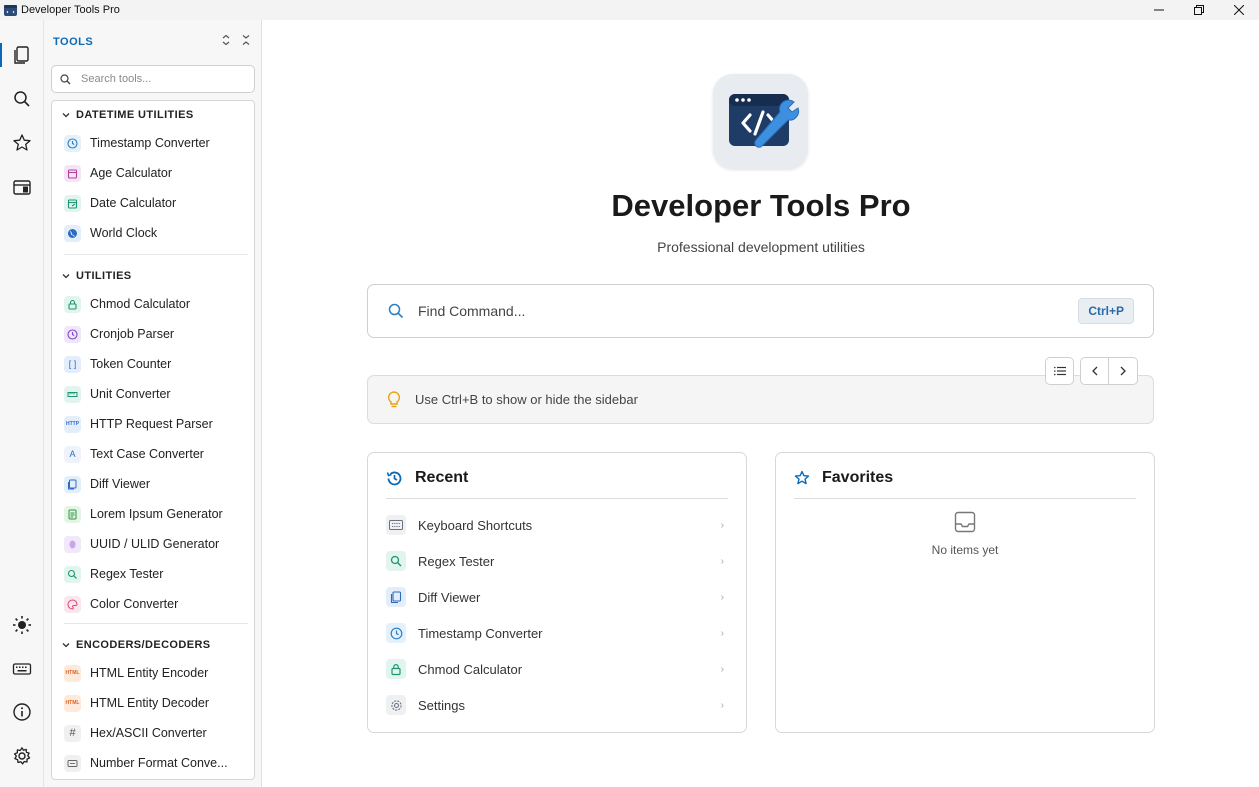 The image size is (1259, 787). I want to click on recent-item-diff-viewer: Diff Viewer ›, so click(557, 597).